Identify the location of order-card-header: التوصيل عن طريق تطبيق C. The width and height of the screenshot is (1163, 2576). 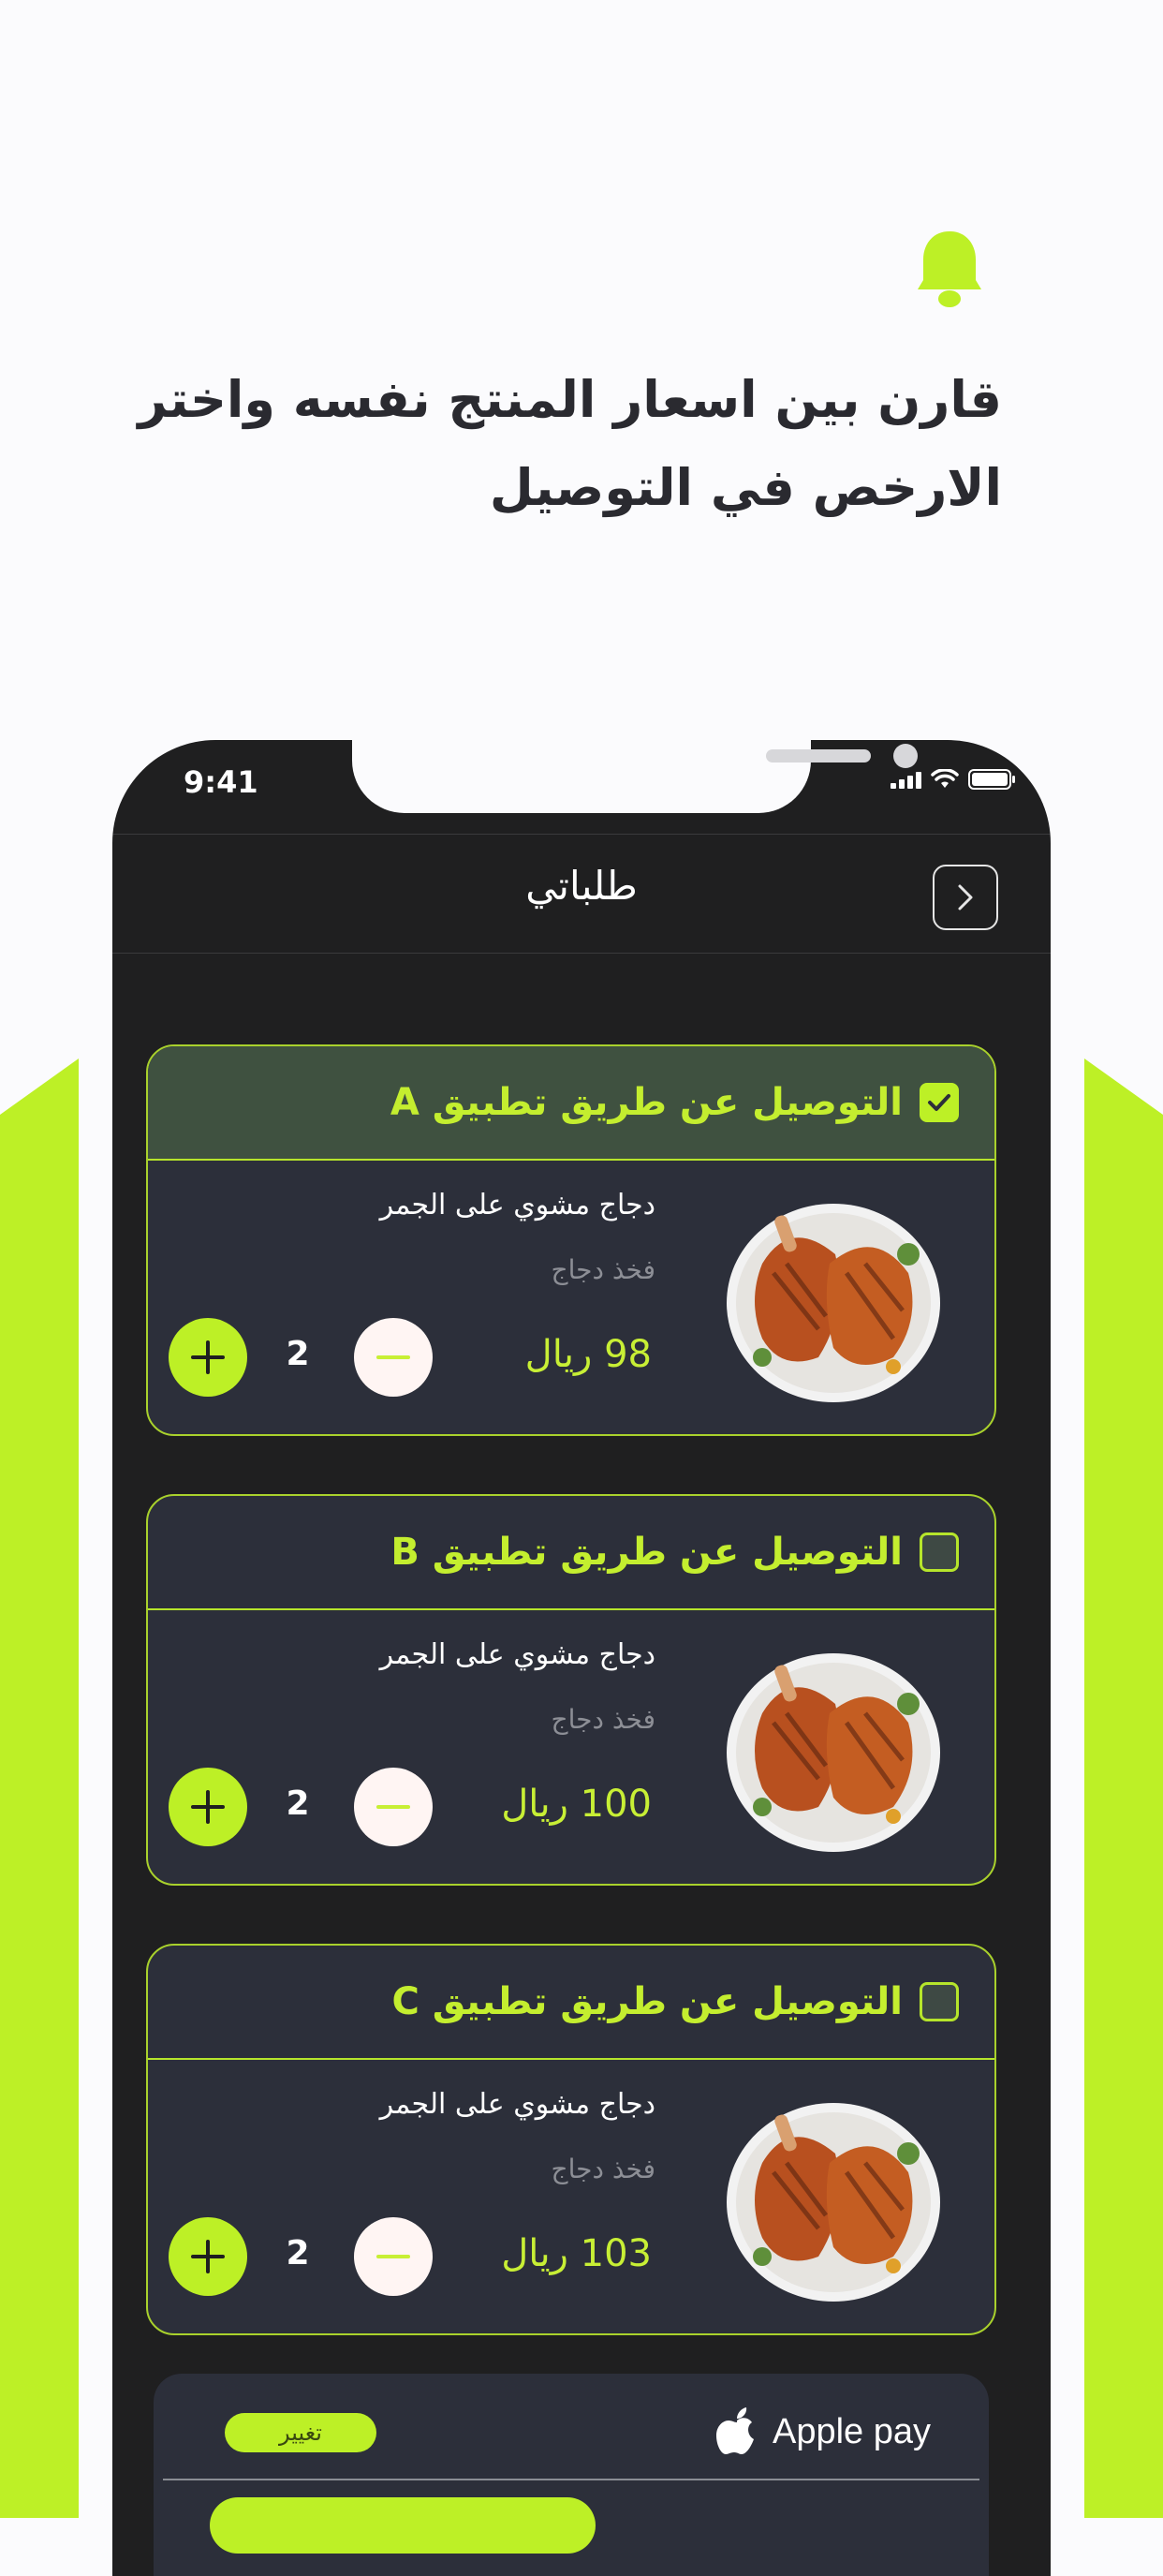
(571, 2003).